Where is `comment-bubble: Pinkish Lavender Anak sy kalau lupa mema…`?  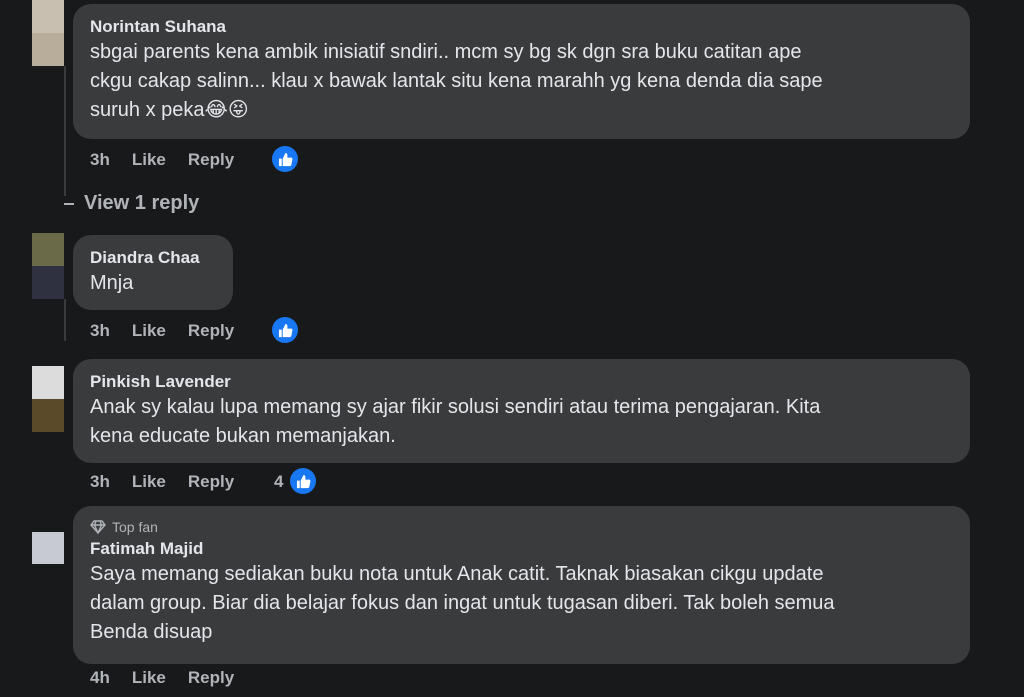
comment-bubble: Pinkish Lavender Anak sy kalau lupa mema… is located at coordinates (521, 411).